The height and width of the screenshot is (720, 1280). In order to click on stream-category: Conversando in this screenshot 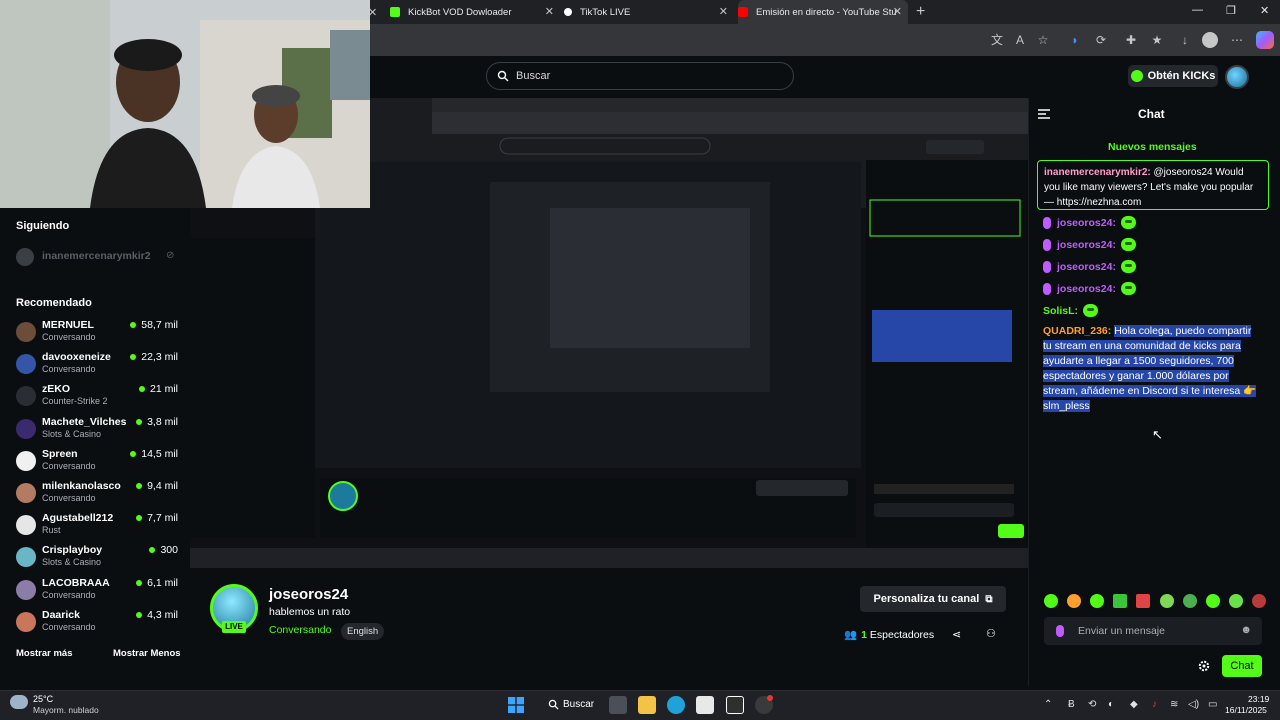, I will do `click(300, 630)`.